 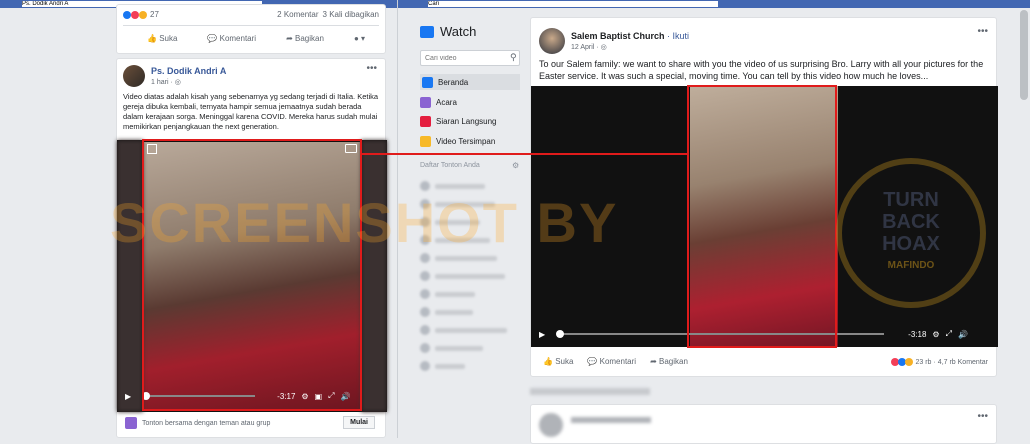 I want to click on start-button: Mulai, so click(x=359, y=422).